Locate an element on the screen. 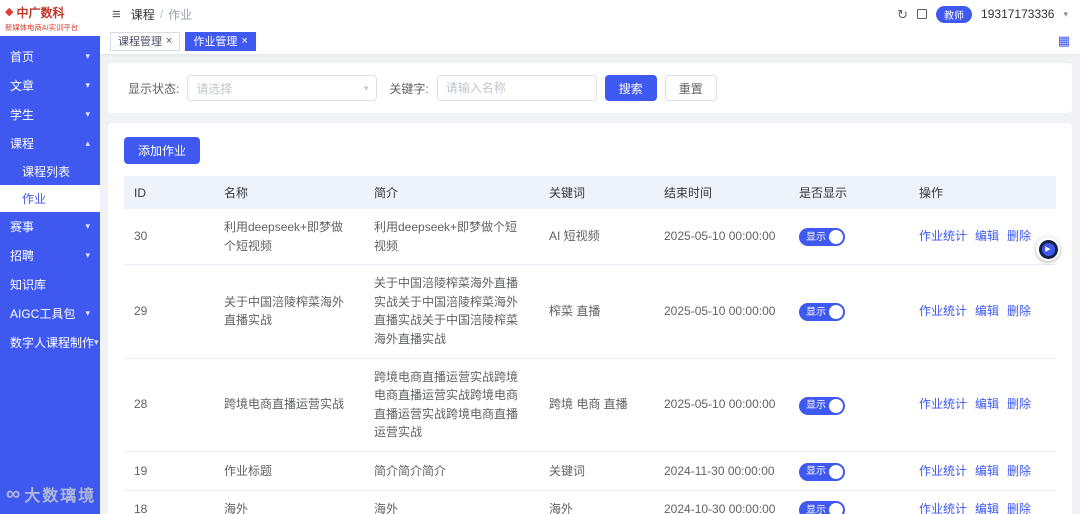 The width and height of the screenshot is (1080, 514). menu-label: 数字人课程制作 is located at coordinates (52, 343).